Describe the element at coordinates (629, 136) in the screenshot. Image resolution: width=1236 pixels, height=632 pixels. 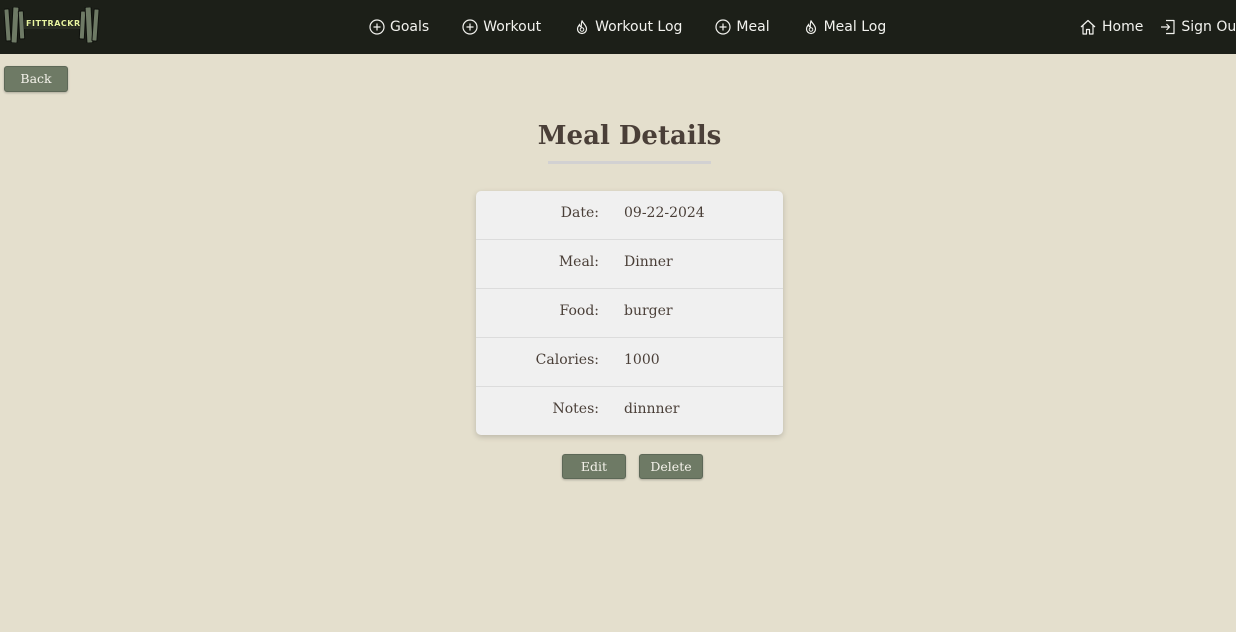
I see `page-title: Meal Details` at that location.